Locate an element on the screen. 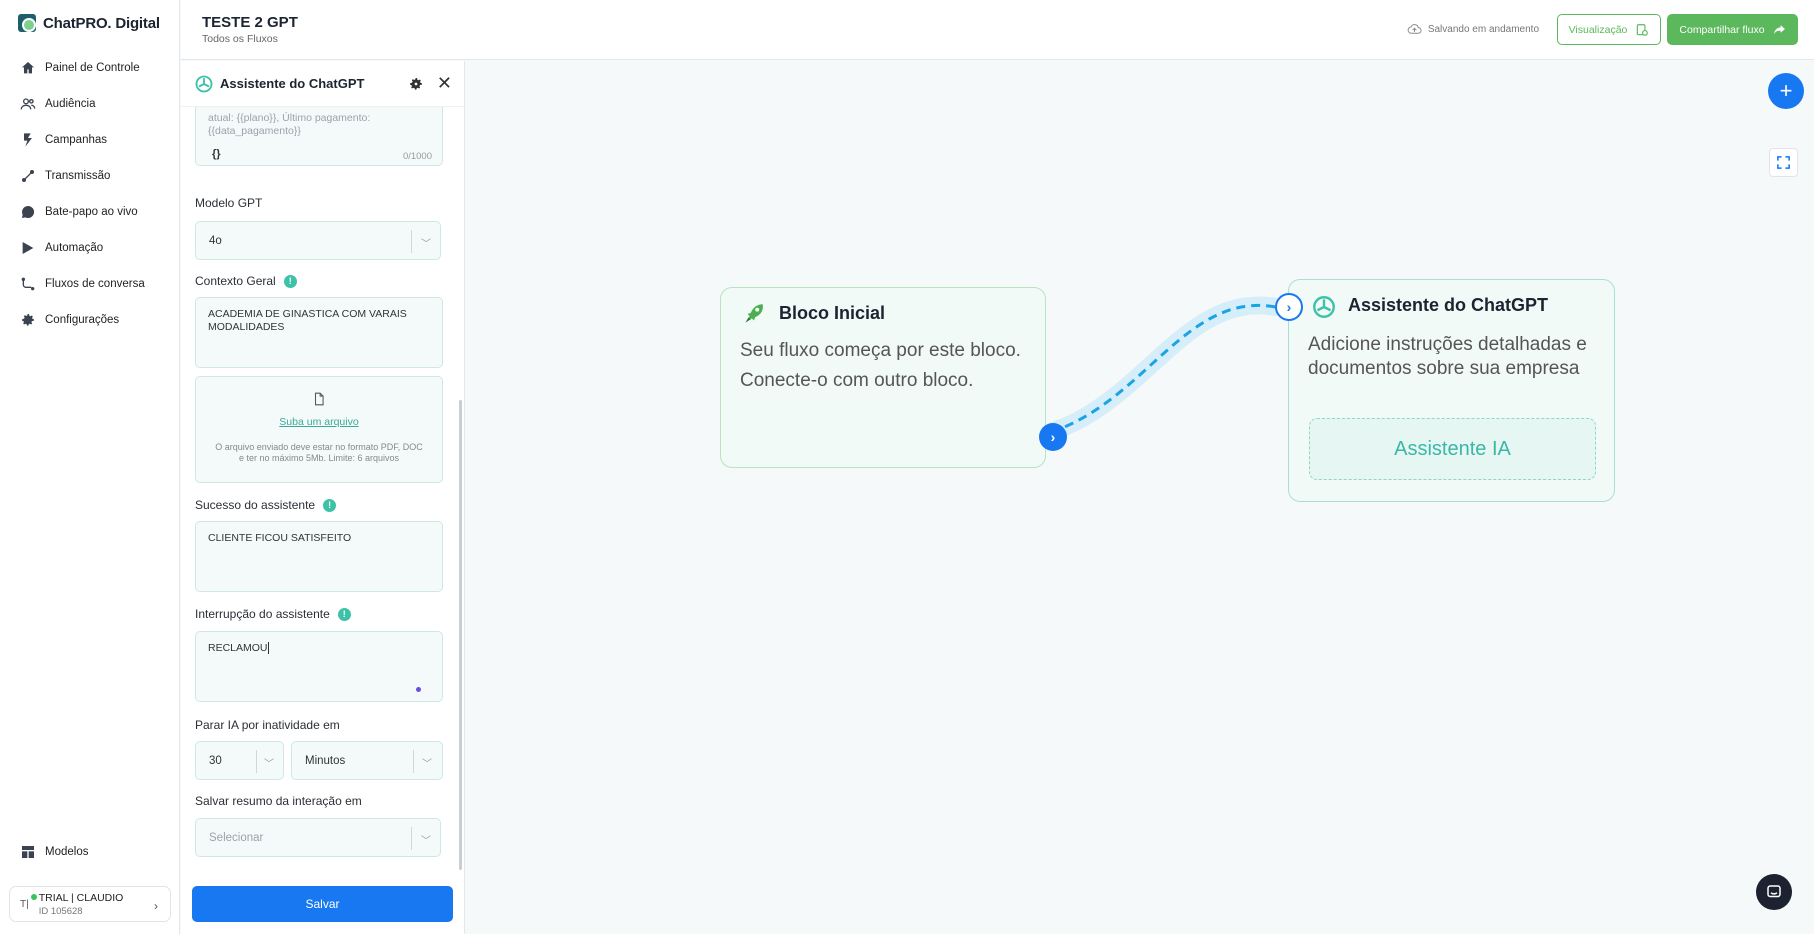  ai-assistant-button: Assistente IA is located at coordinates (1452, 449).